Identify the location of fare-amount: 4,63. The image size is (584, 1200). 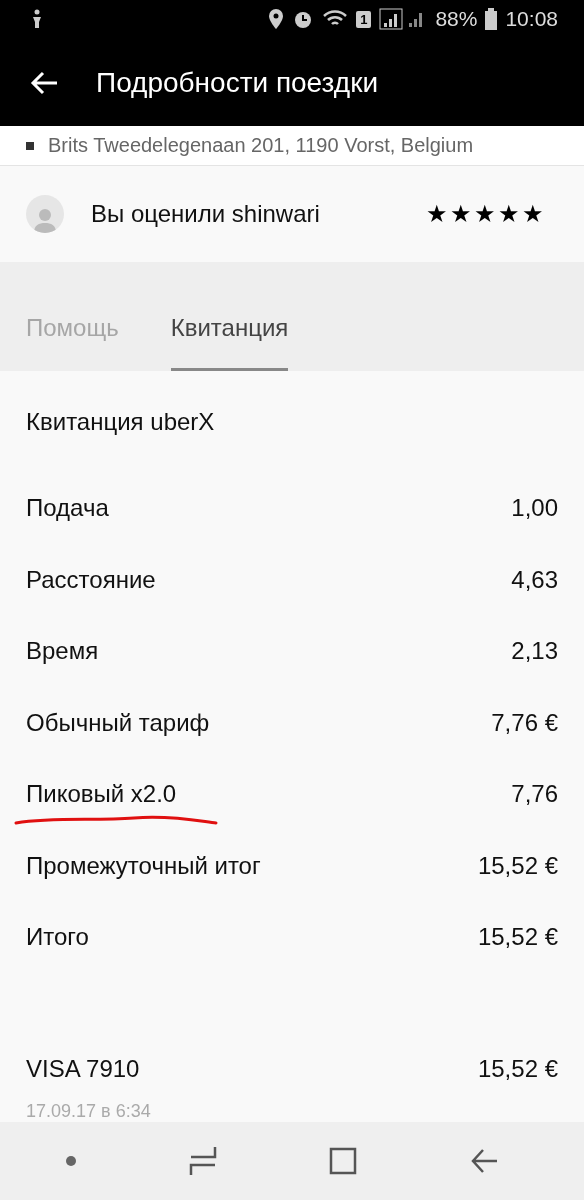
(534, 579).